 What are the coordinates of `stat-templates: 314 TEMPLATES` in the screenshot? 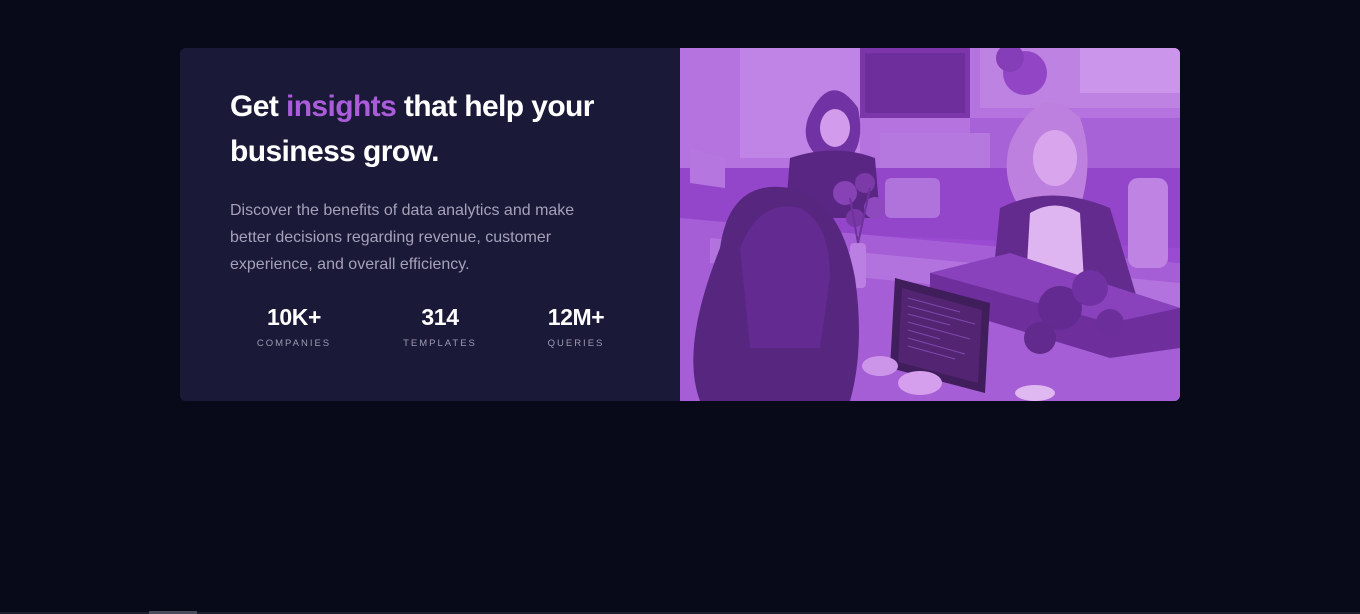 It's located at (440, 327).